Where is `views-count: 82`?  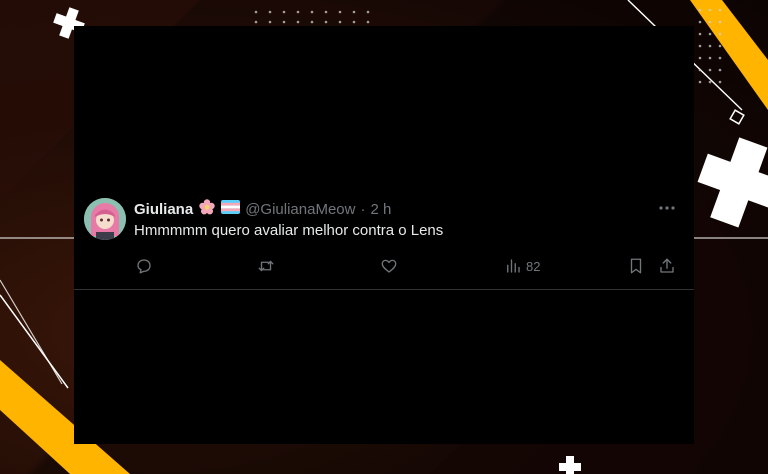 views-count: 82 is located at coordinates (533, 266).